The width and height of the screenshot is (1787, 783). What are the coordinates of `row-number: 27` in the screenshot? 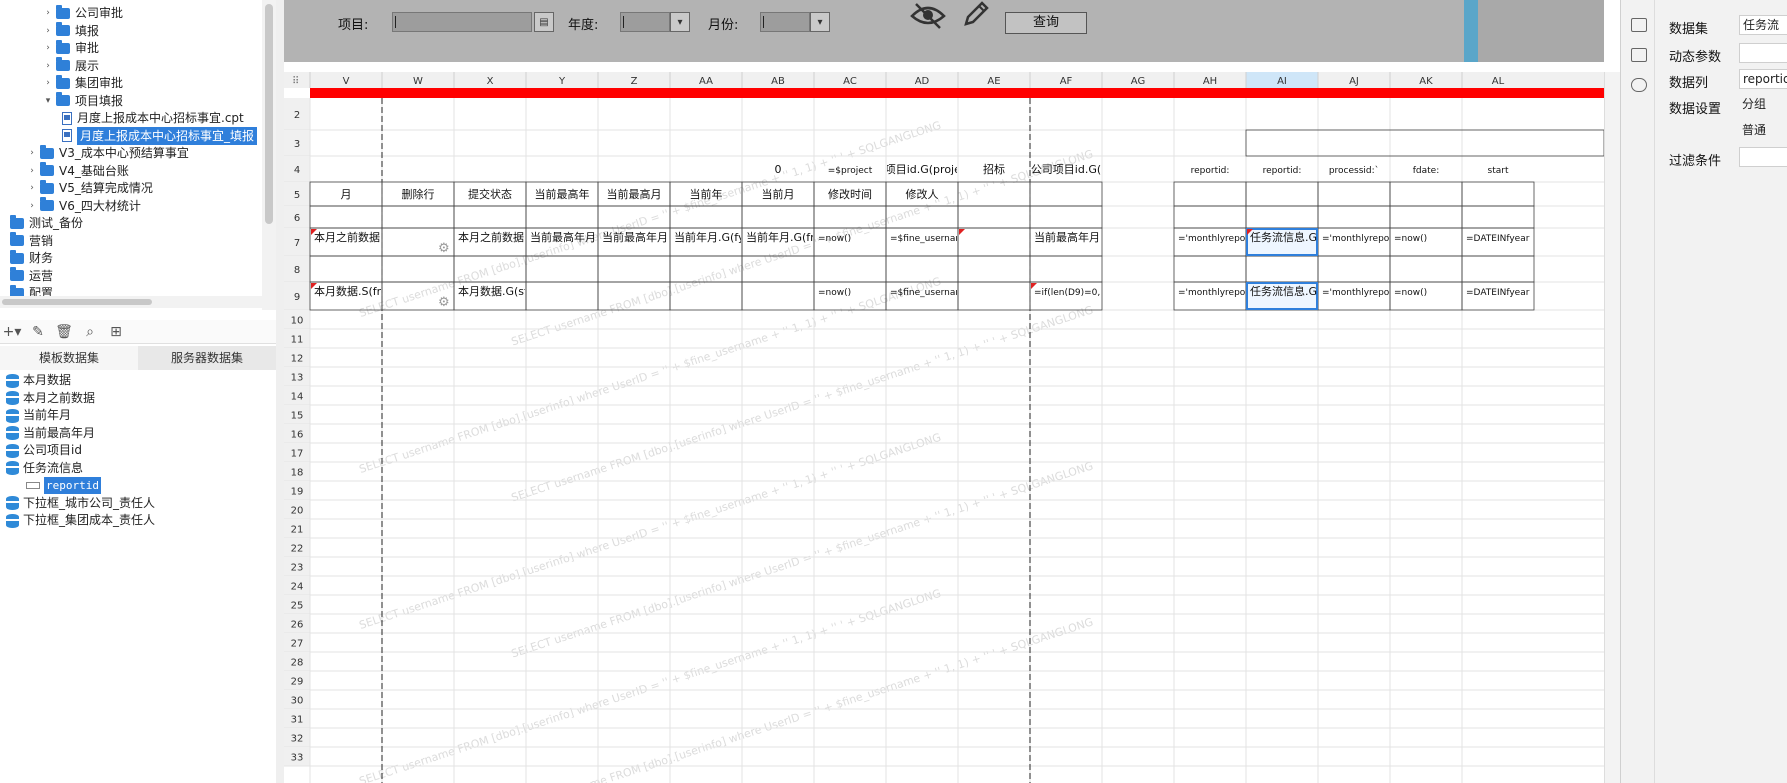 It's located at (297, 644).